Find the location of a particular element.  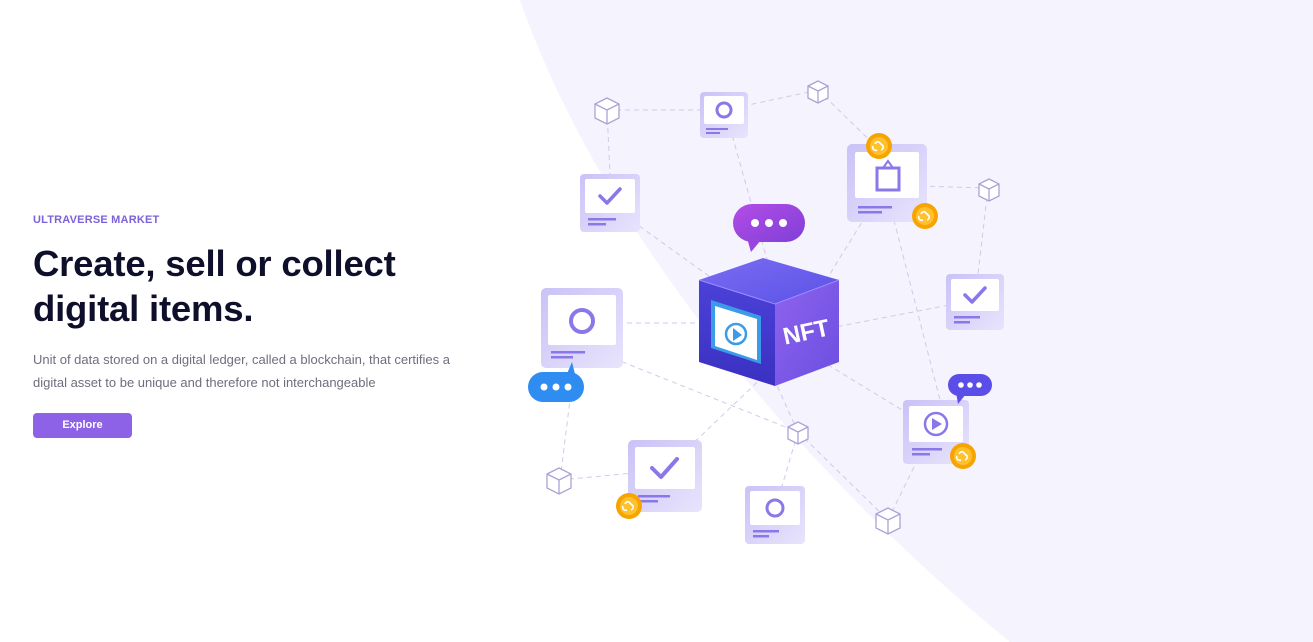

nft-card-check-right is located at coordinates (975, 302).